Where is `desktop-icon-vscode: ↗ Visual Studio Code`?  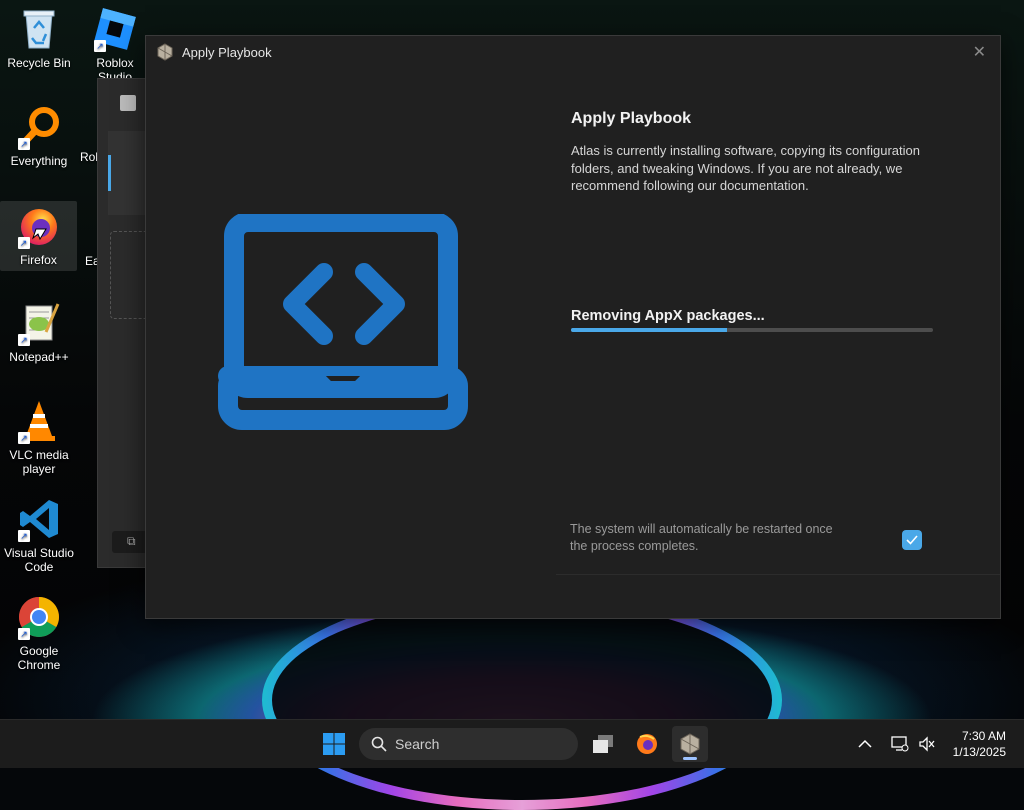 desktop-icon-vscode: ↗ Visual Studio Code is located at coordinates (39, 535).